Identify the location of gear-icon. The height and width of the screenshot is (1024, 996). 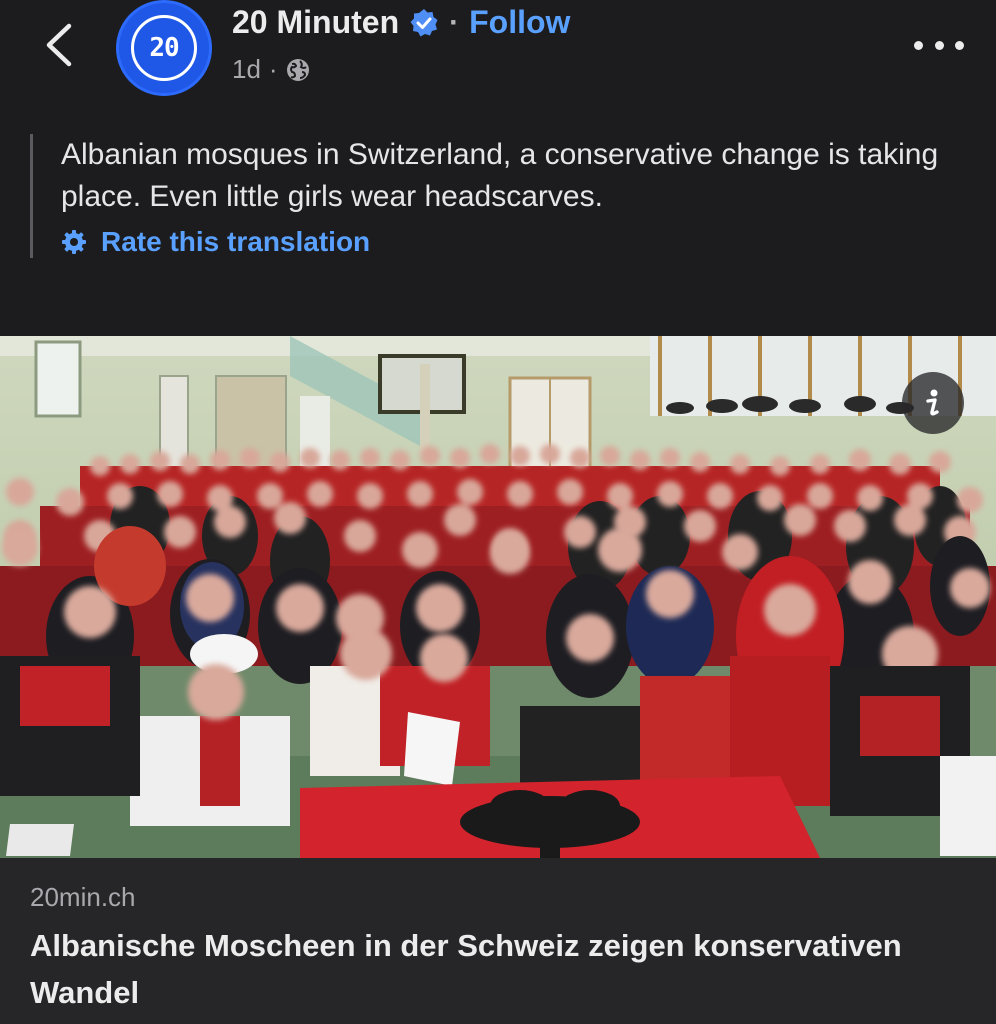
(74, 242).